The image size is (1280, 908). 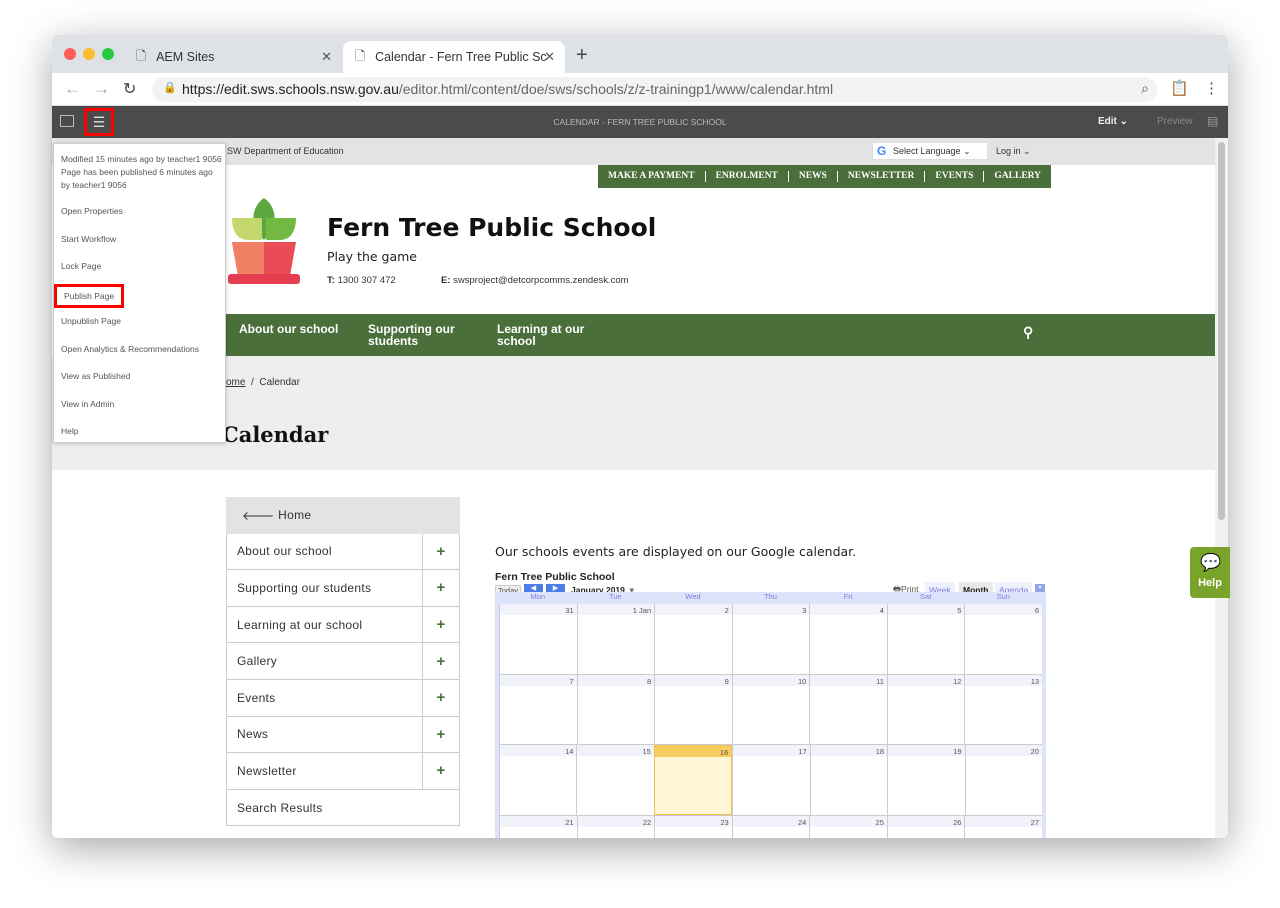 I want to click on menu-item-unpublish-page: Unpublish Page, so click(x=91, y=321).